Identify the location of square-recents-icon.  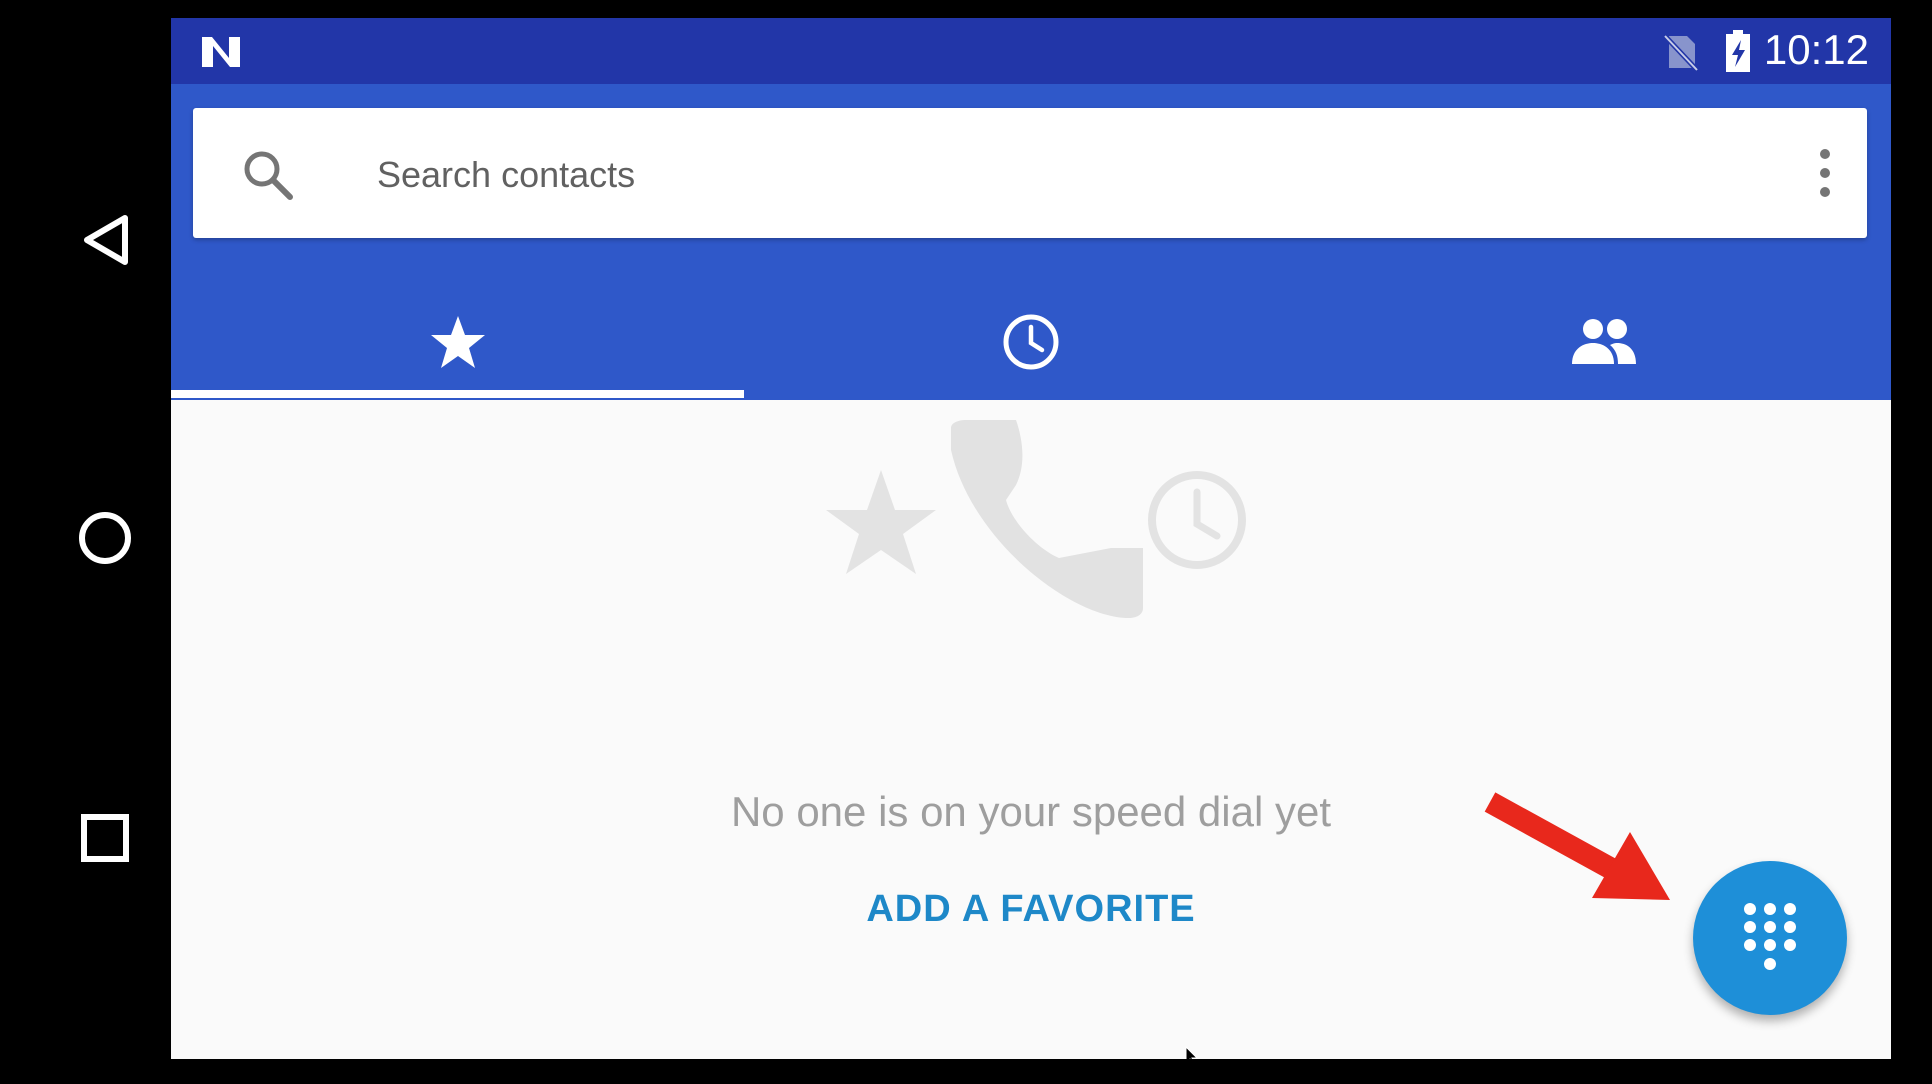
(105, 838).